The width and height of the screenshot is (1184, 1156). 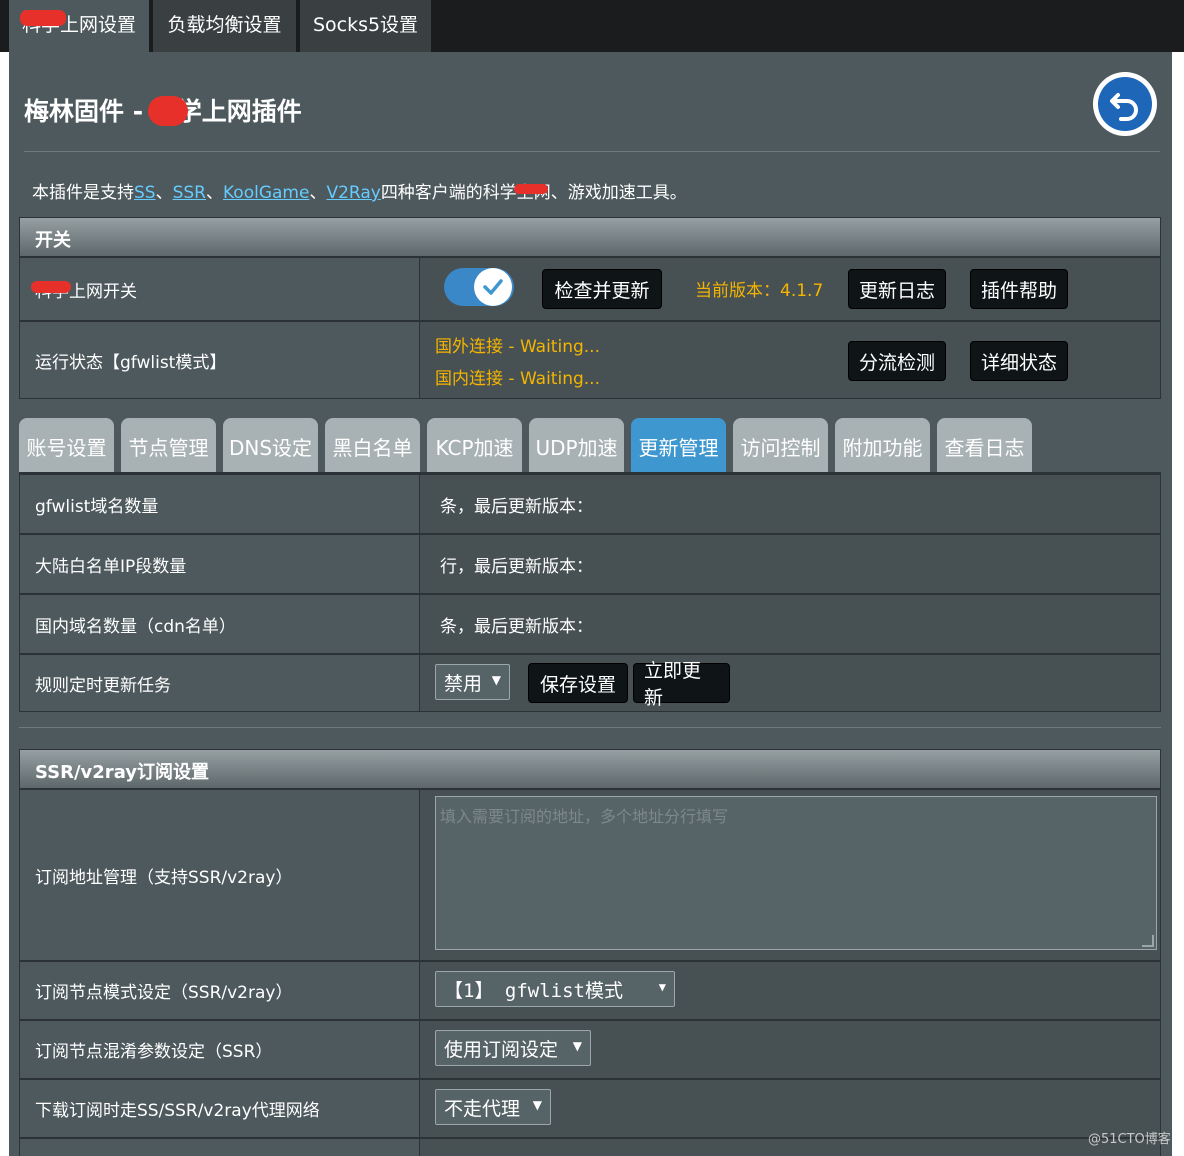 I want to click on cdn-count-row: 国内域名数量（cdn名单） 条，最后更新版本：, so click(x=590, y=624).